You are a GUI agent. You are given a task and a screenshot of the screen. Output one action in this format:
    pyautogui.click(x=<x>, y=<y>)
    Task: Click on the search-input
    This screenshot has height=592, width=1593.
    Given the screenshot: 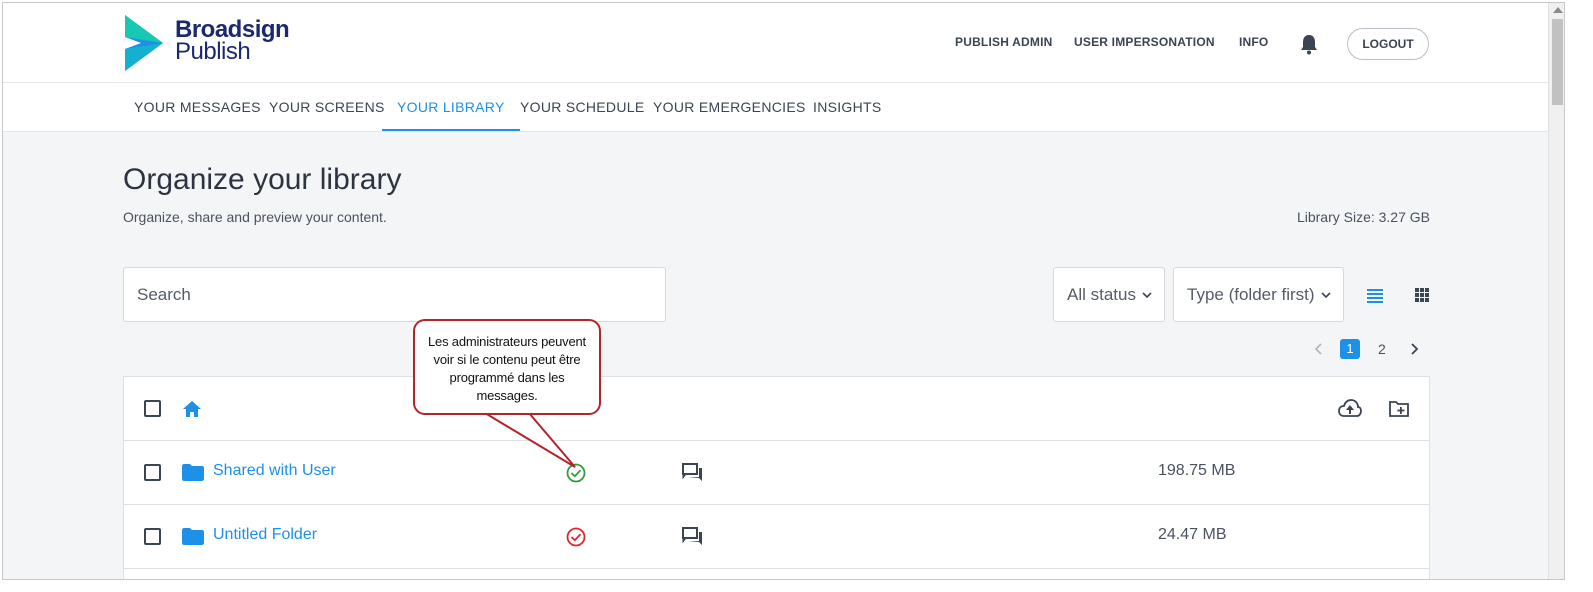 What is the action you would take?
    pyautogui.click(x=394, y=294)
    